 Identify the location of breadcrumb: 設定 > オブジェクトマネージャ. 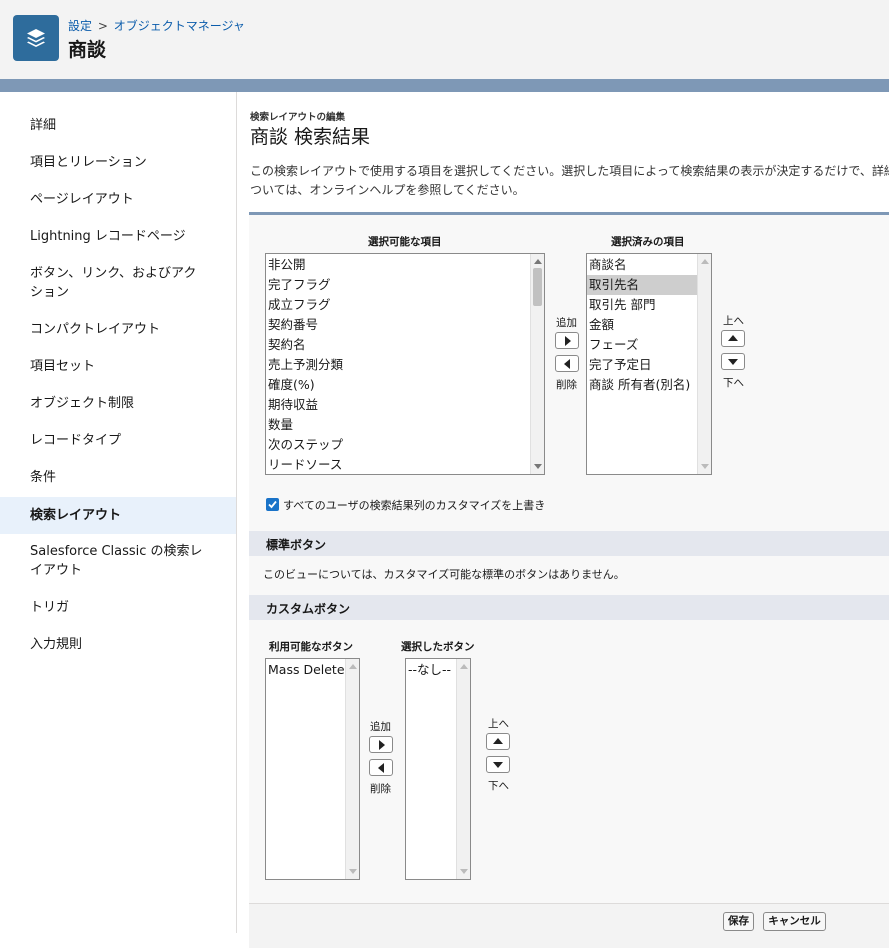
(156, 25).